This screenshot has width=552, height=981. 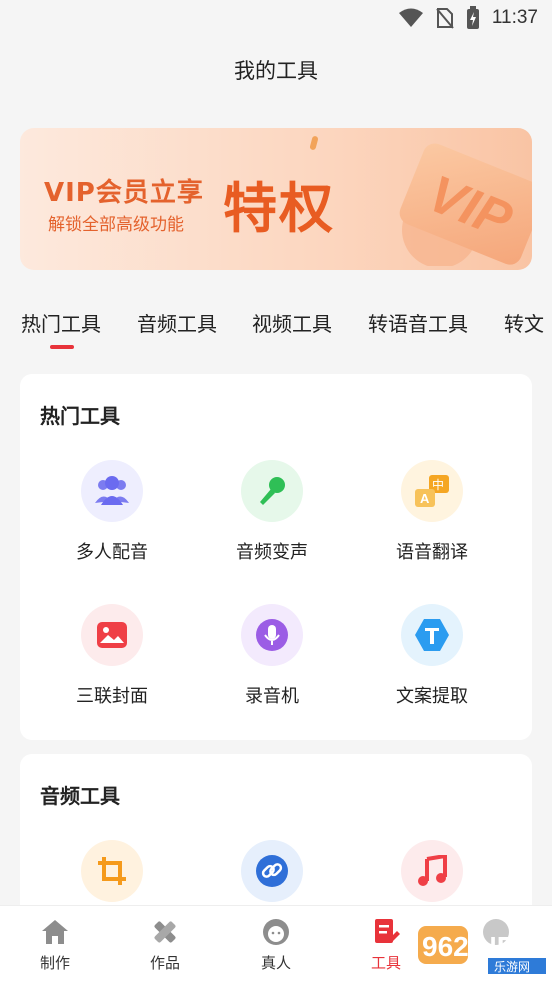 What do you see at coordinates (62, 347) in the screenshot?
I see `active-tab-indicator` at bounding box center [62, 347].